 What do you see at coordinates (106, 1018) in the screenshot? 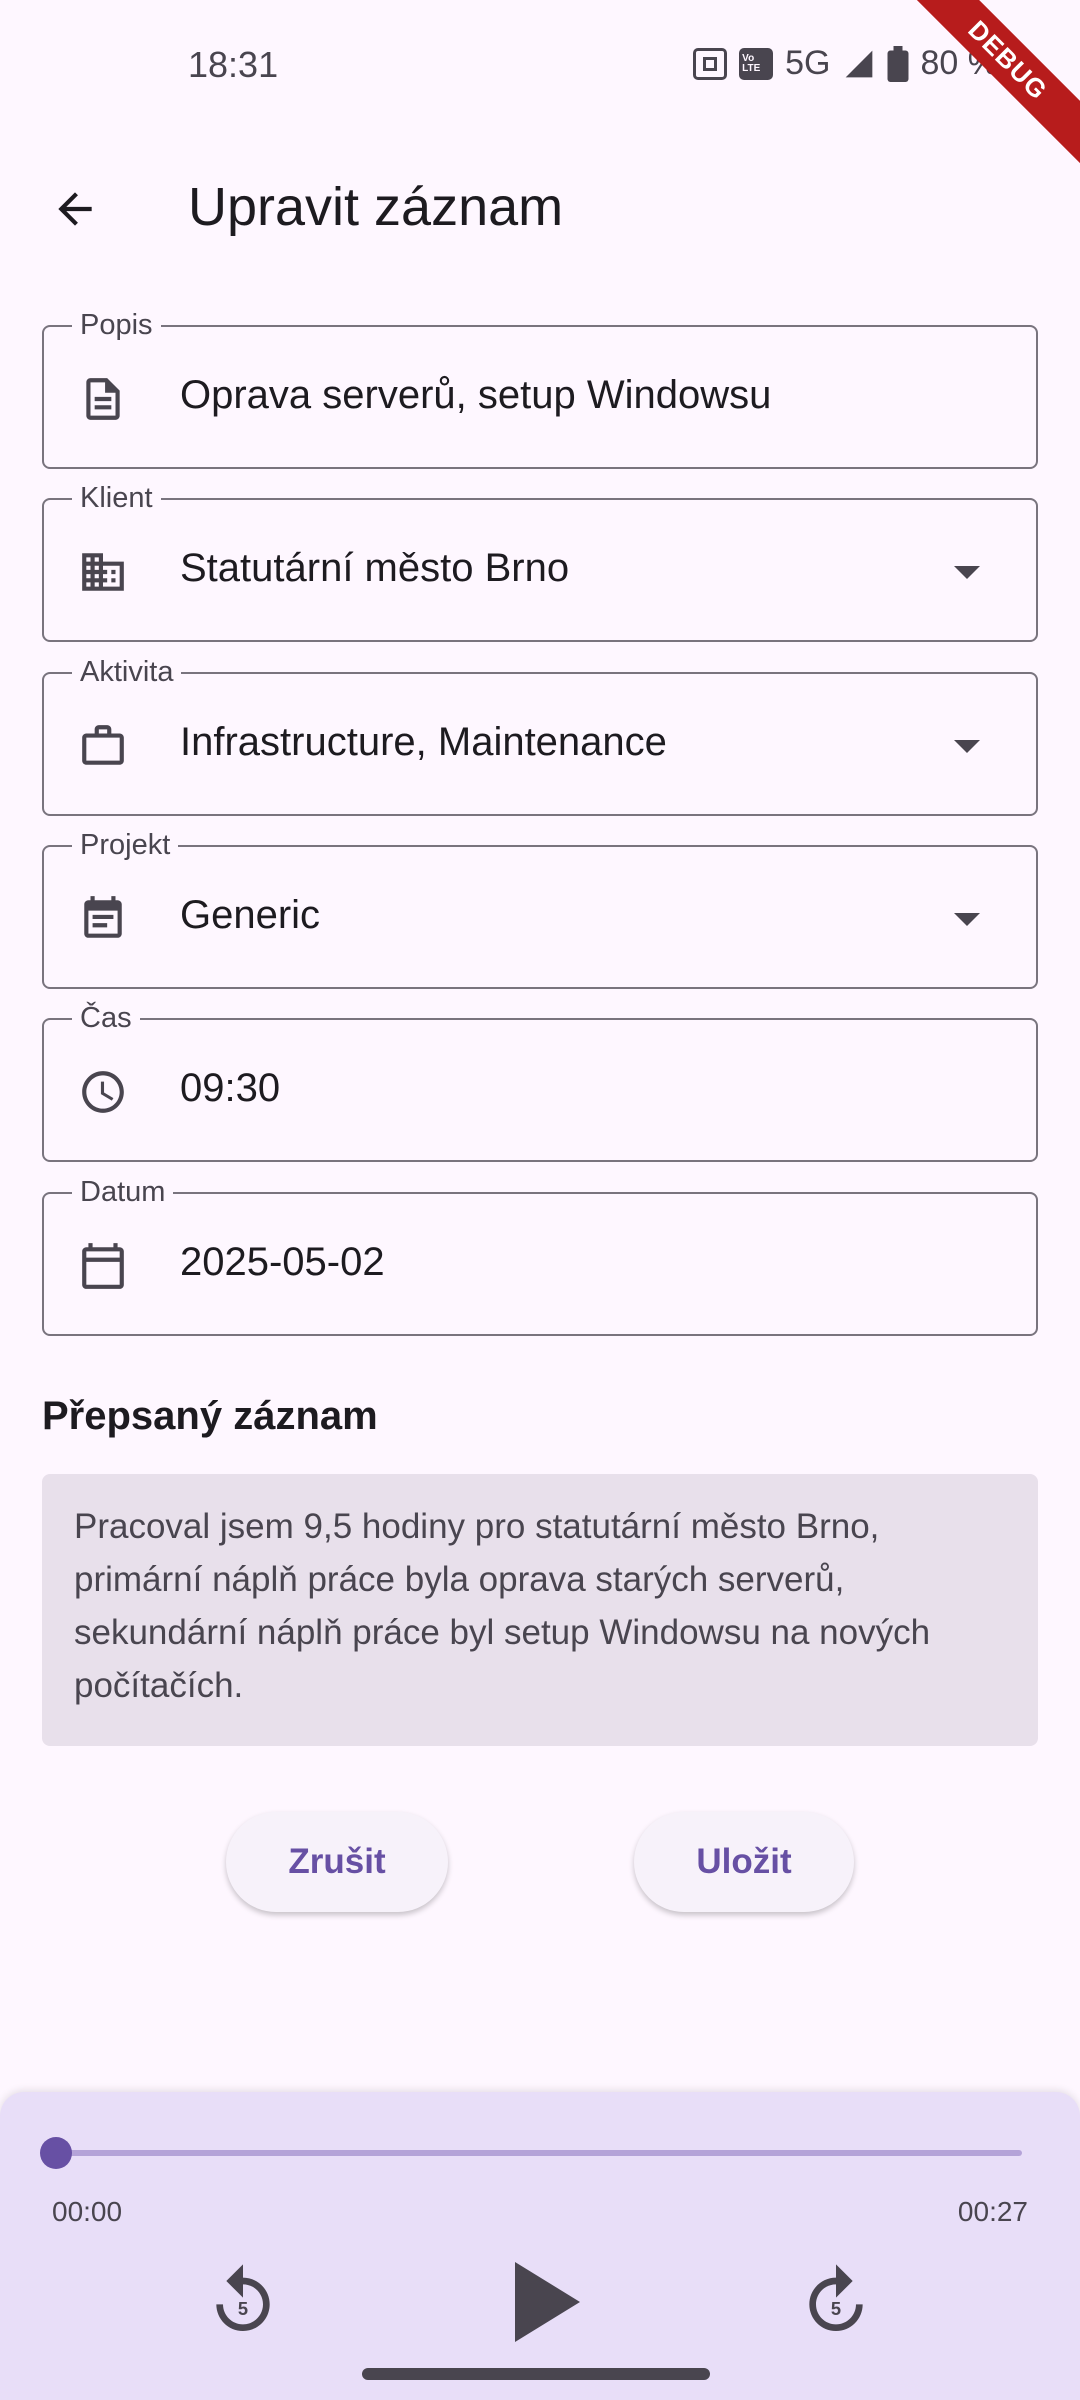
I see `cas-label: Čas` at bounding box center [106, 1018].